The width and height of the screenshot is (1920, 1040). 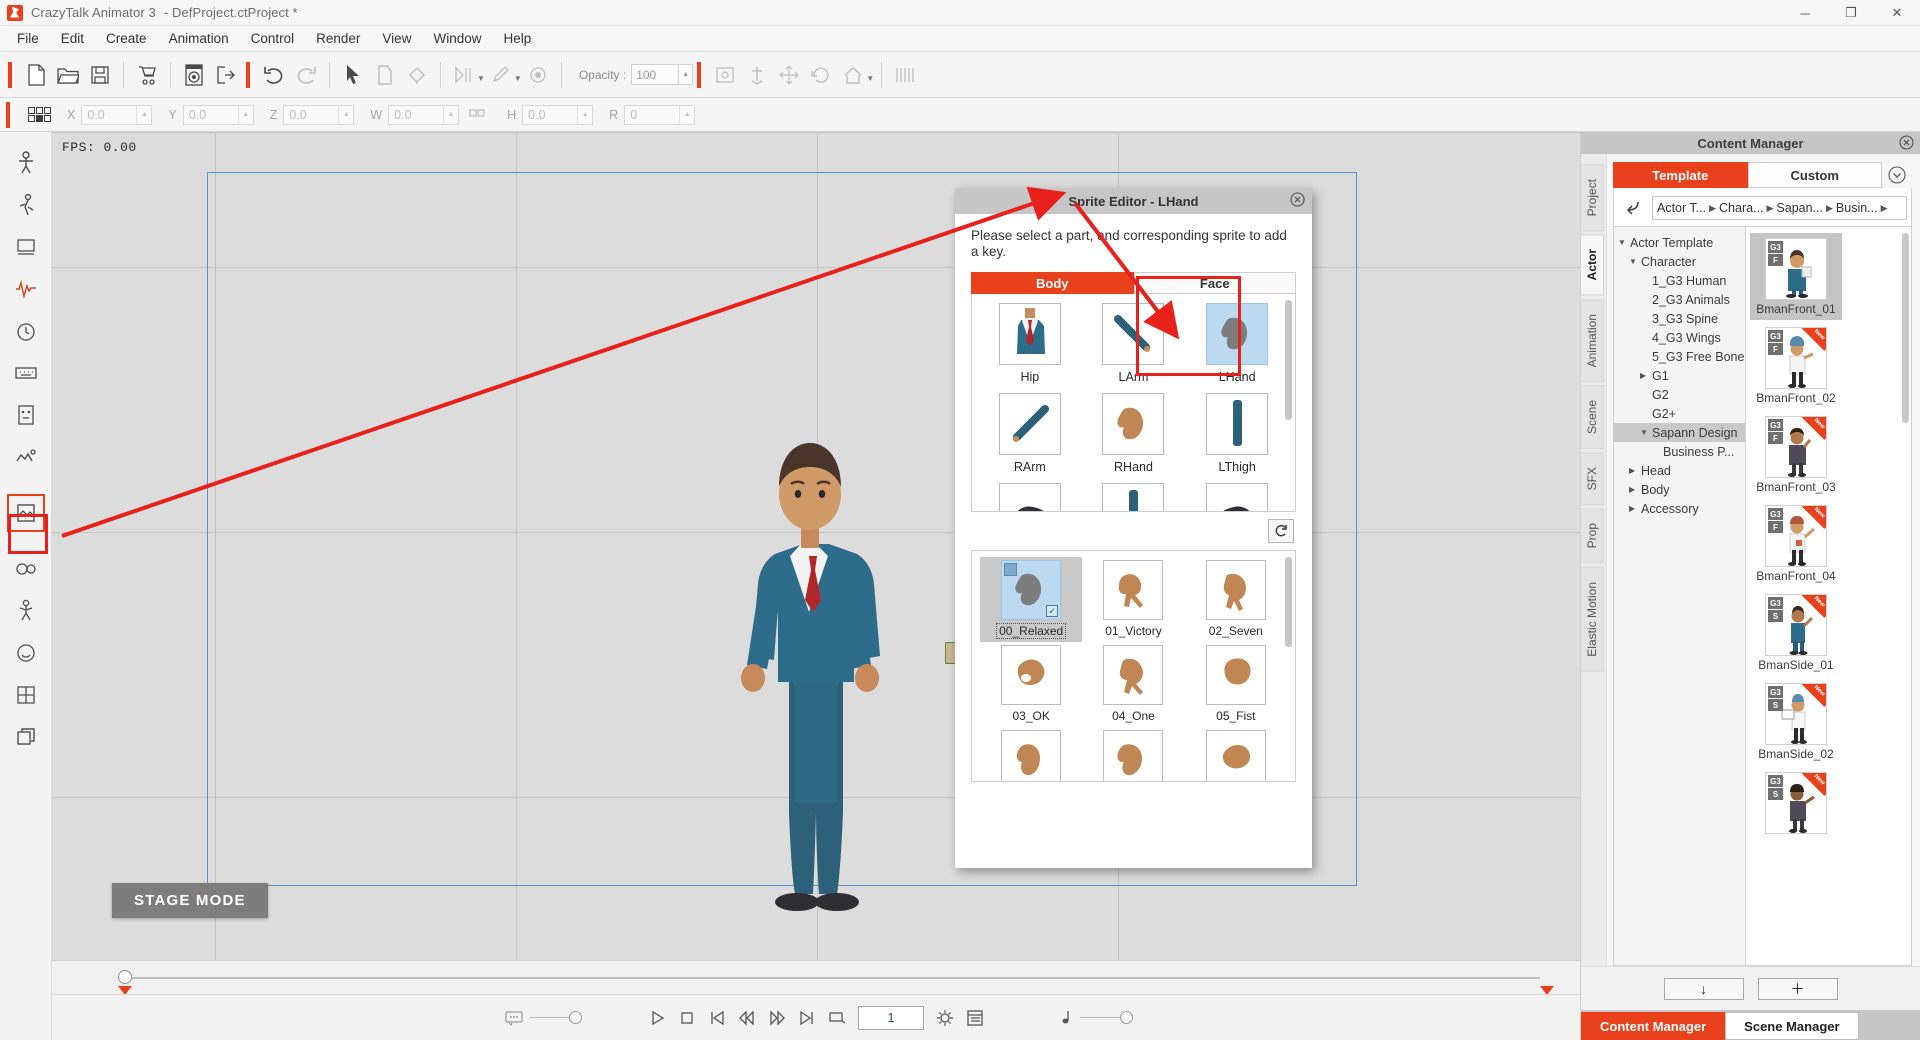 What do you see at coordinates (1796, 543) in the screenshot?
I see `content-thumbnail: G3 F New BmanFront_04` at bounding box center [1796, 543].